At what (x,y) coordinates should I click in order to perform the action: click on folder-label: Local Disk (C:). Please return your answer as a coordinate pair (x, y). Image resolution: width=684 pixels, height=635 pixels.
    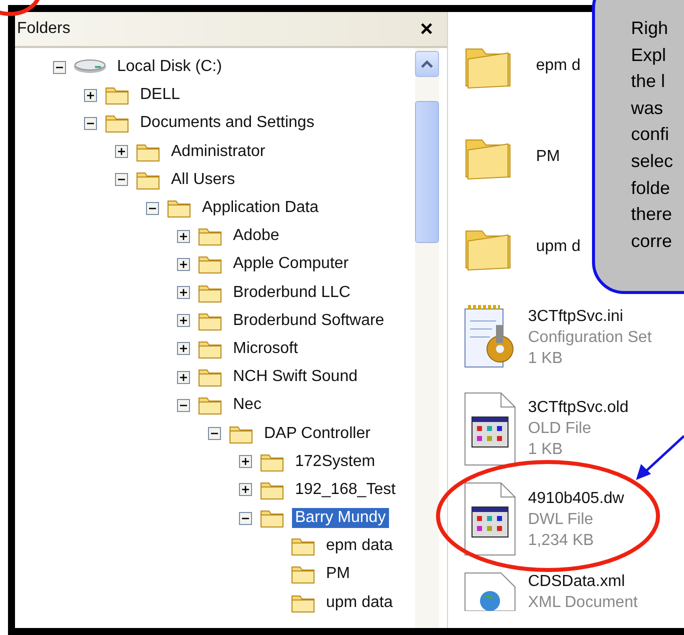
    Looking at the image, I should click on (169, 67).